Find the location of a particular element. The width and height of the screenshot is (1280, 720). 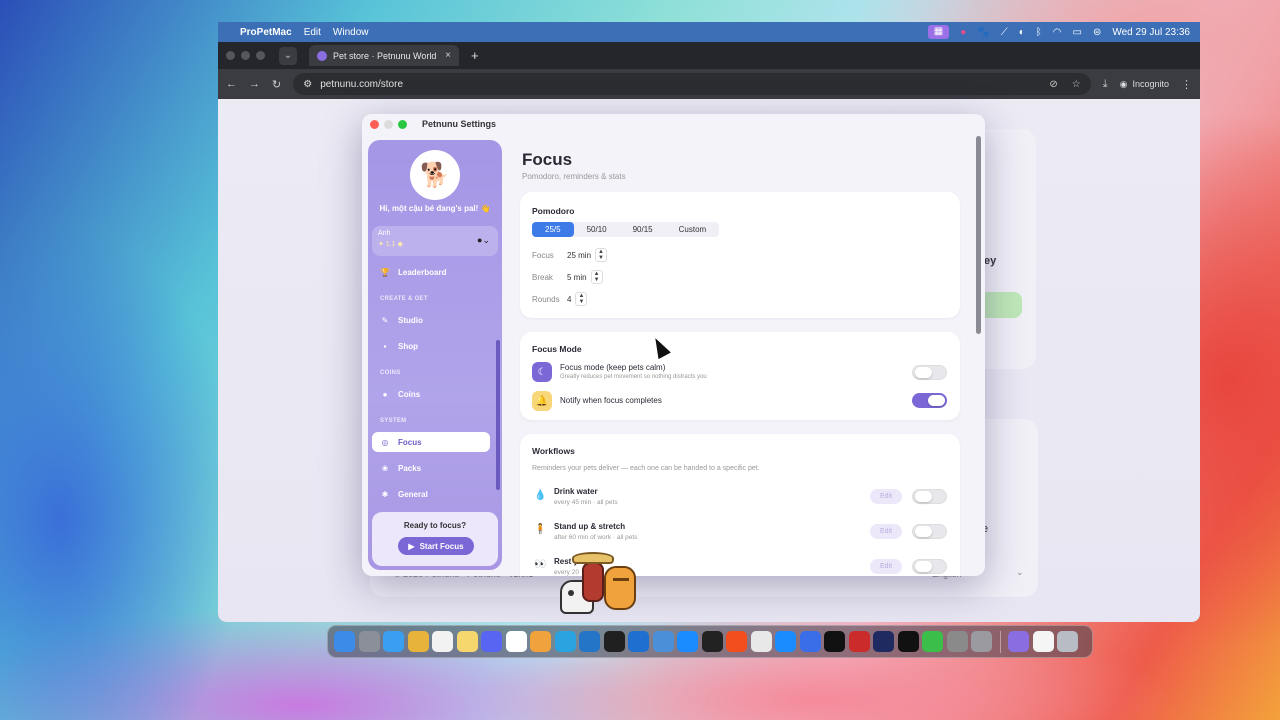

menubar-app-name: ProPetMac is located at coordinates (266, 32).